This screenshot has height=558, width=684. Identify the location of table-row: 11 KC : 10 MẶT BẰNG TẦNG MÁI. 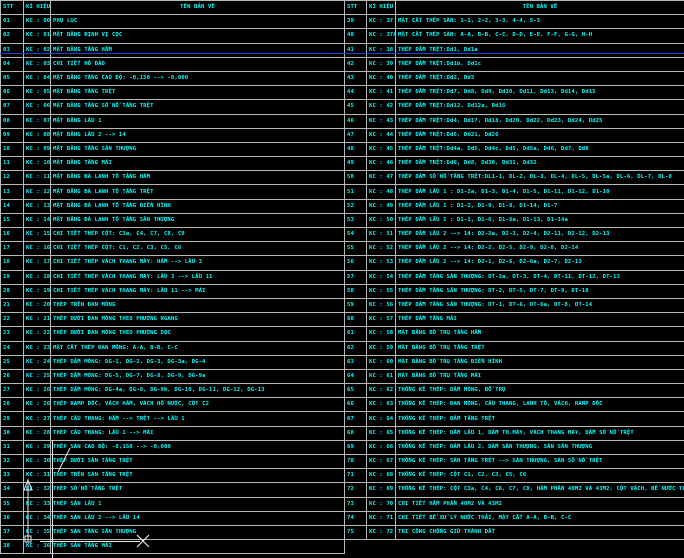
(172, 164).